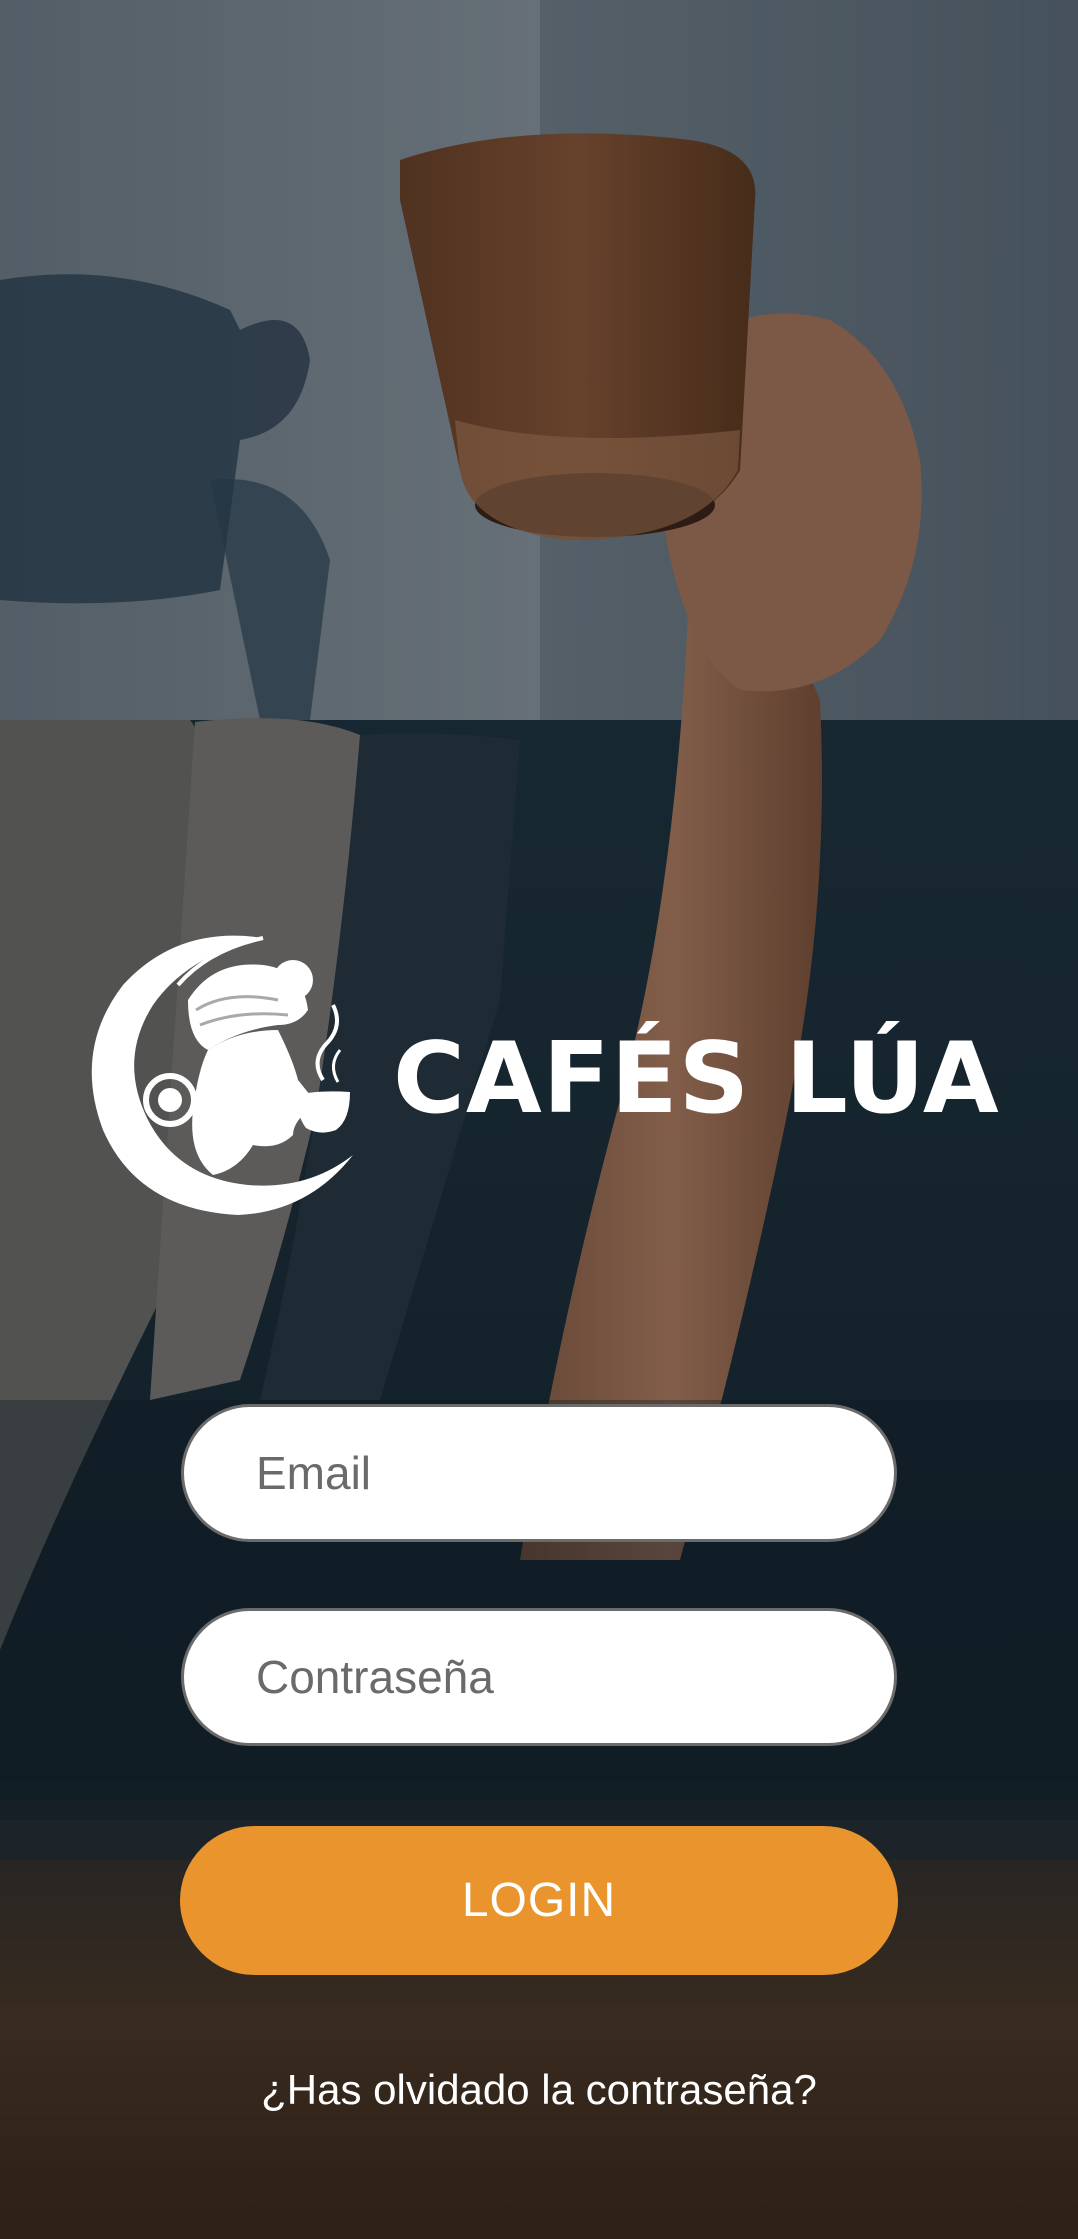 The height and width of the screenshot is (2239, 1078). What do you see at coordinates (539, 1900) in the screenshot?
I see `login-button: LOGIN` at bounding box center [539, 1900].